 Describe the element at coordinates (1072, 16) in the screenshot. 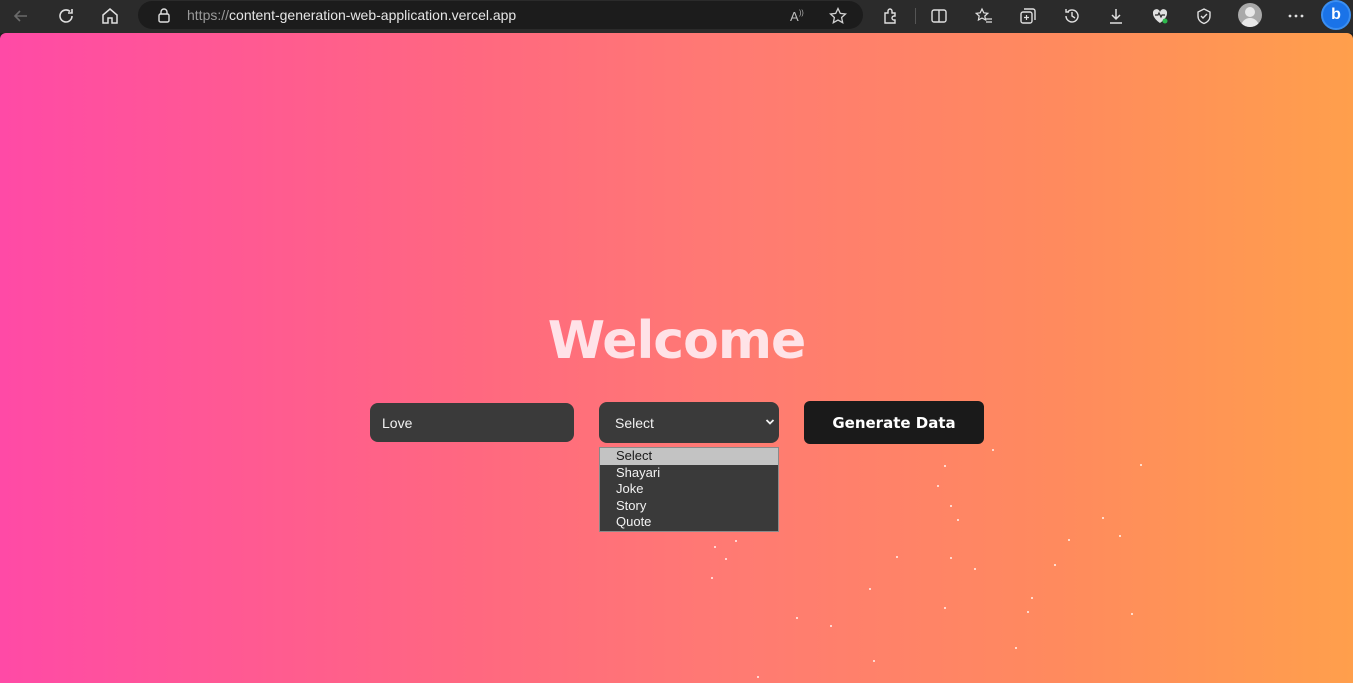

I see `history-icon` at that location.